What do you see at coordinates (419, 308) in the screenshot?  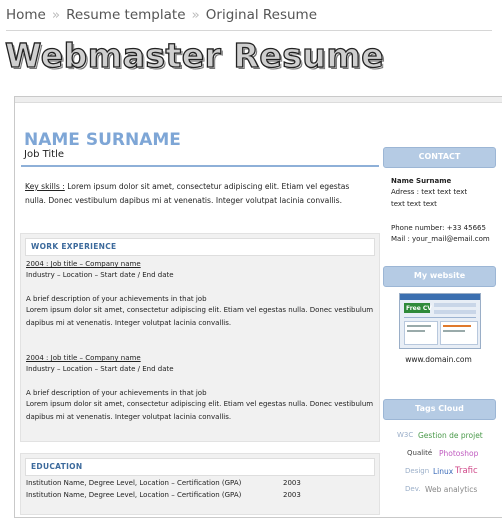 I see `website-thumbnail-logo: Free CV` at bounding box center [419, 308].